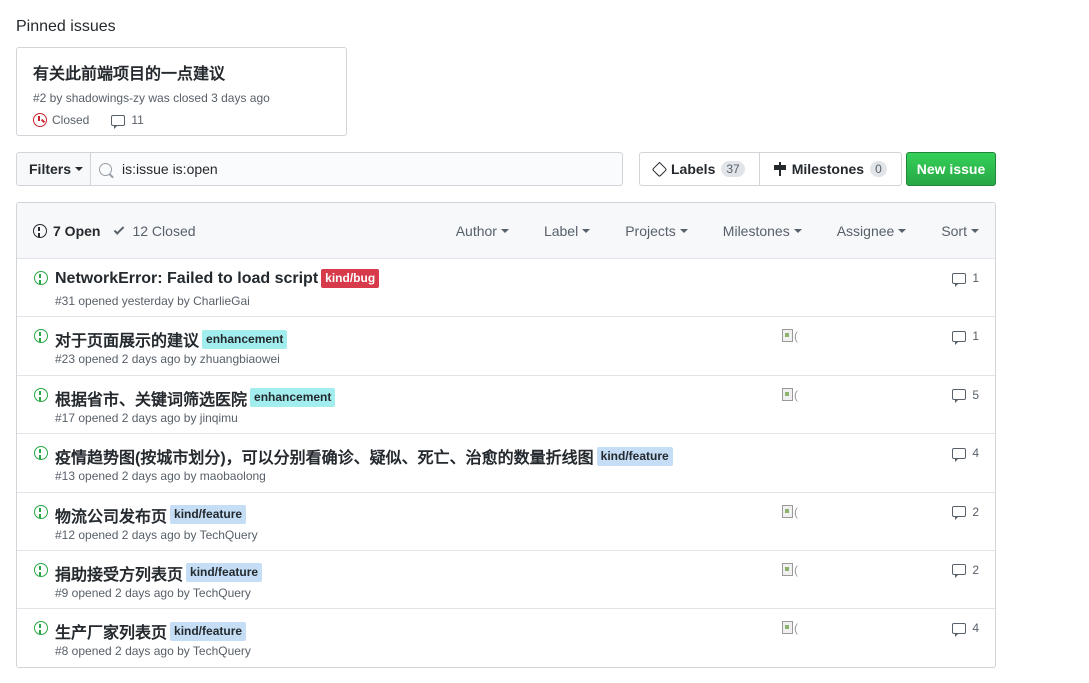  What do you see at coordinates (951, 169) in the screenshot?
I see `new-issue-button: New issue` at bounding box center [951, 169].